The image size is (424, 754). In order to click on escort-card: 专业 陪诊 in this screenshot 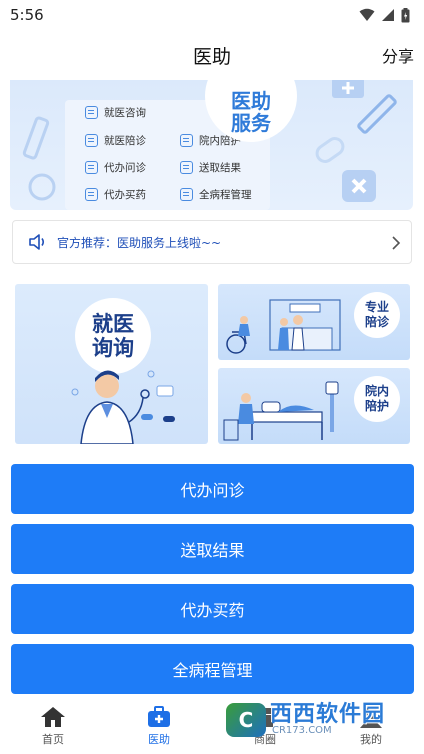, I will do `click(314, 322)`.